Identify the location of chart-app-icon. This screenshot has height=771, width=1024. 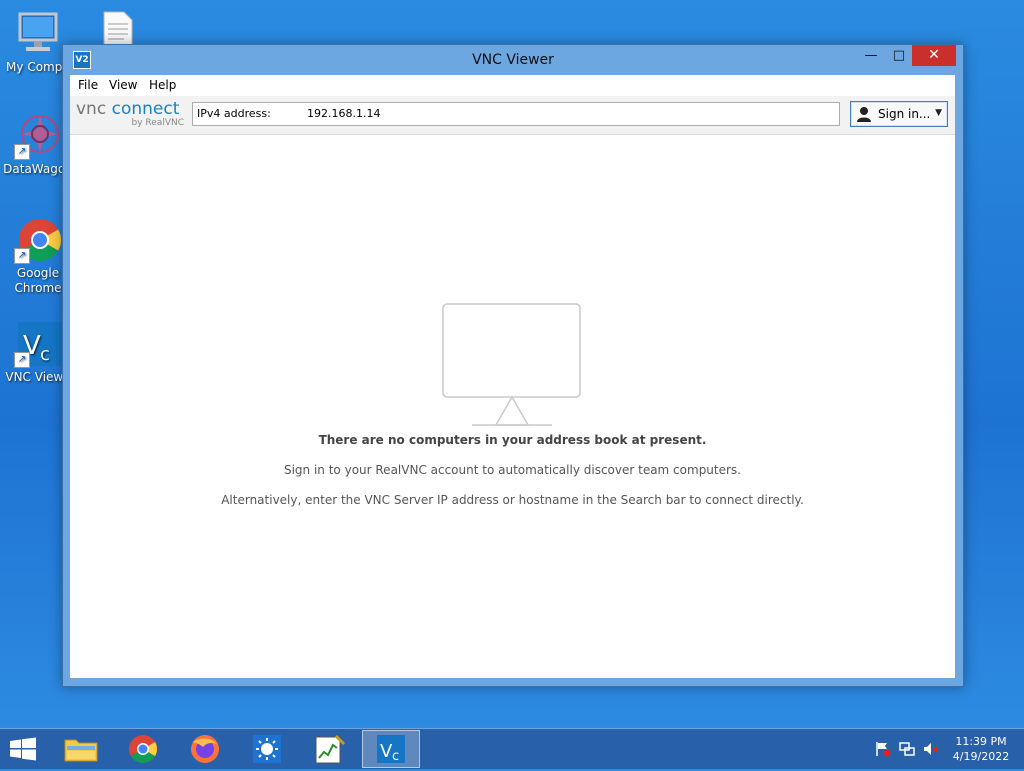
(330, 749).